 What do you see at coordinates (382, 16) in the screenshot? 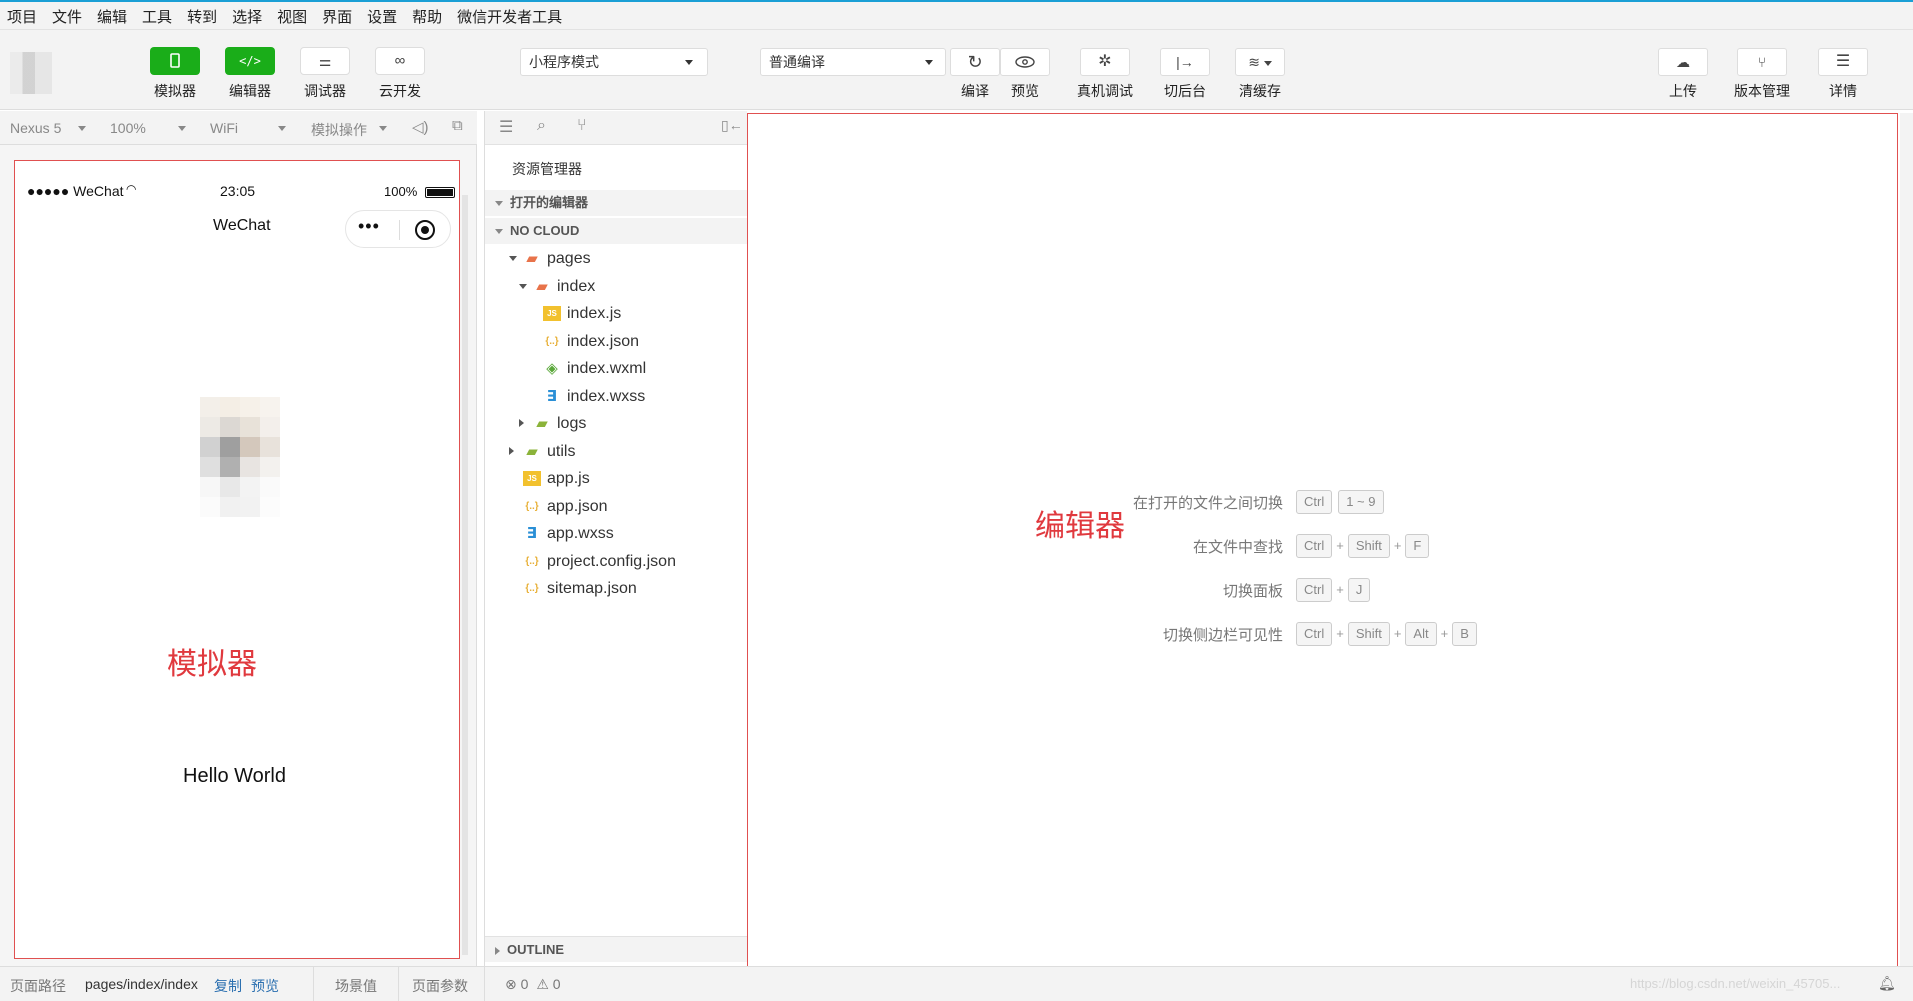
I see `menu-item-8: 设置` at bounding box center [382, 16].